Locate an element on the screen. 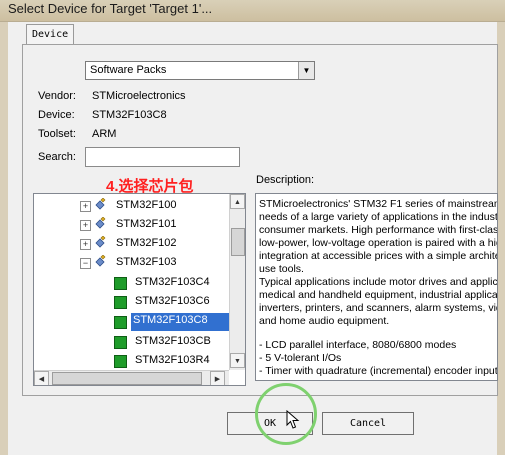 This screenshot has height=455, width=505. description-line: use tools. is located at coordinates (281, 269).